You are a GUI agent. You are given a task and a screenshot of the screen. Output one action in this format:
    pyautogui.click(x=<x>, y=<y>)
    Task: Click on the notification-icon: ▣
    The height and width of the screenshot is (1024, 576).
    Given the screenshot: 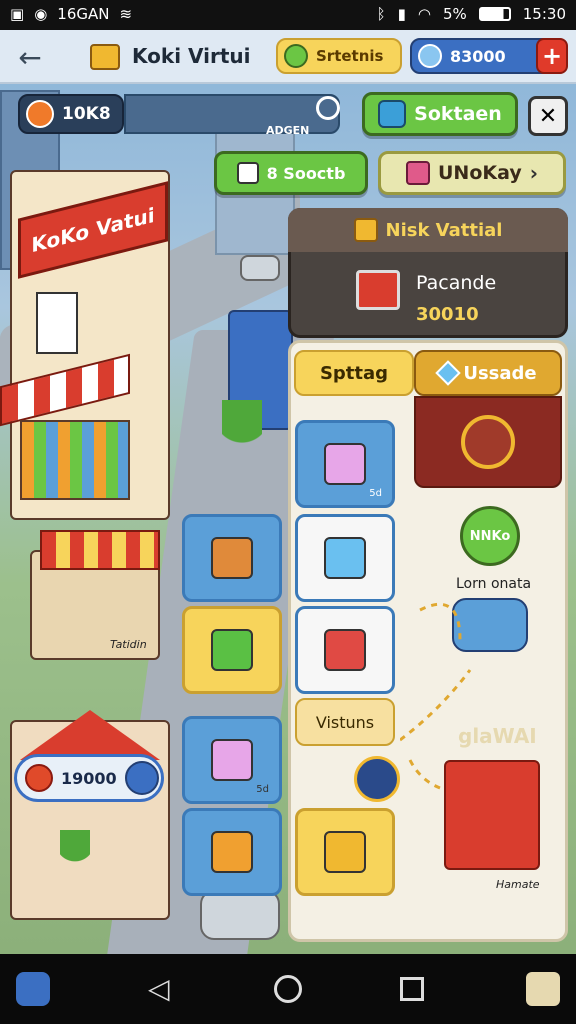 What is the action you would take?
    pyautogui.click(x=17, y=14)
    